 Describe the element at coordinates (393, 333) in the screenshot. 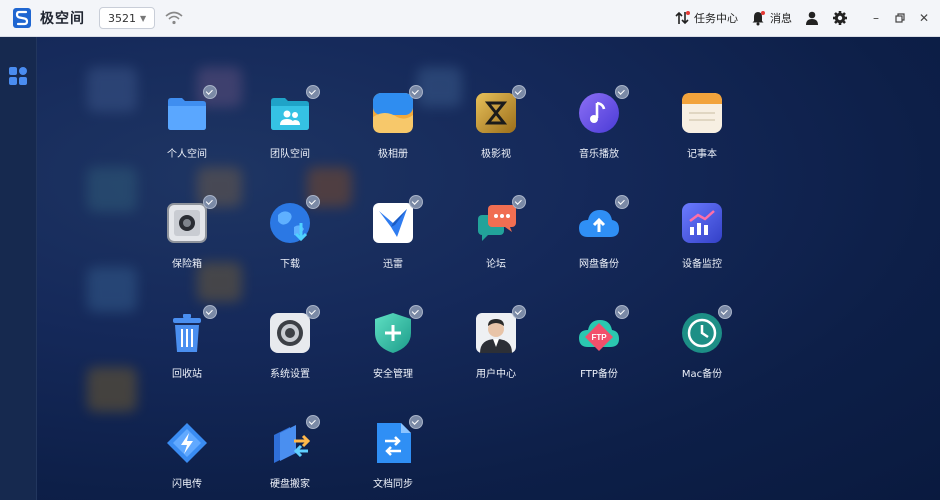

I see `shield-icon` at that location.